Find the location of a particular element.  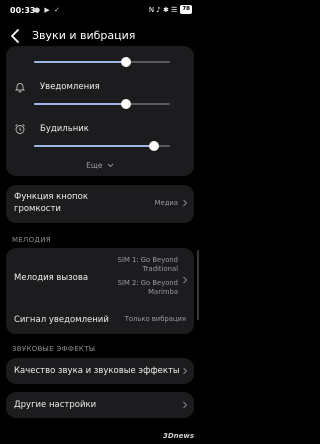

sound-quality-card: Качество звука и звуковые эффекты is located at coordinates (100, 371).